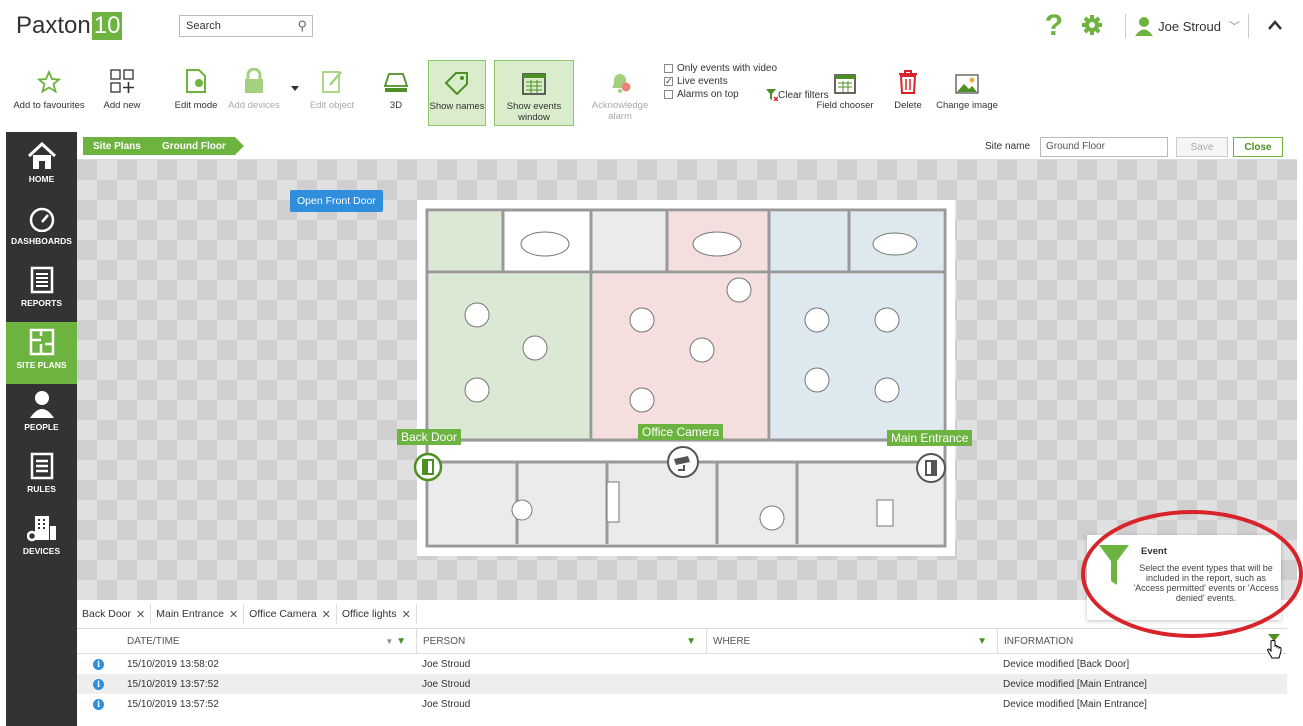 The image size is (1303, 726). I want to click on nav-site-plans: SITE PLANS, so click(41, 353).